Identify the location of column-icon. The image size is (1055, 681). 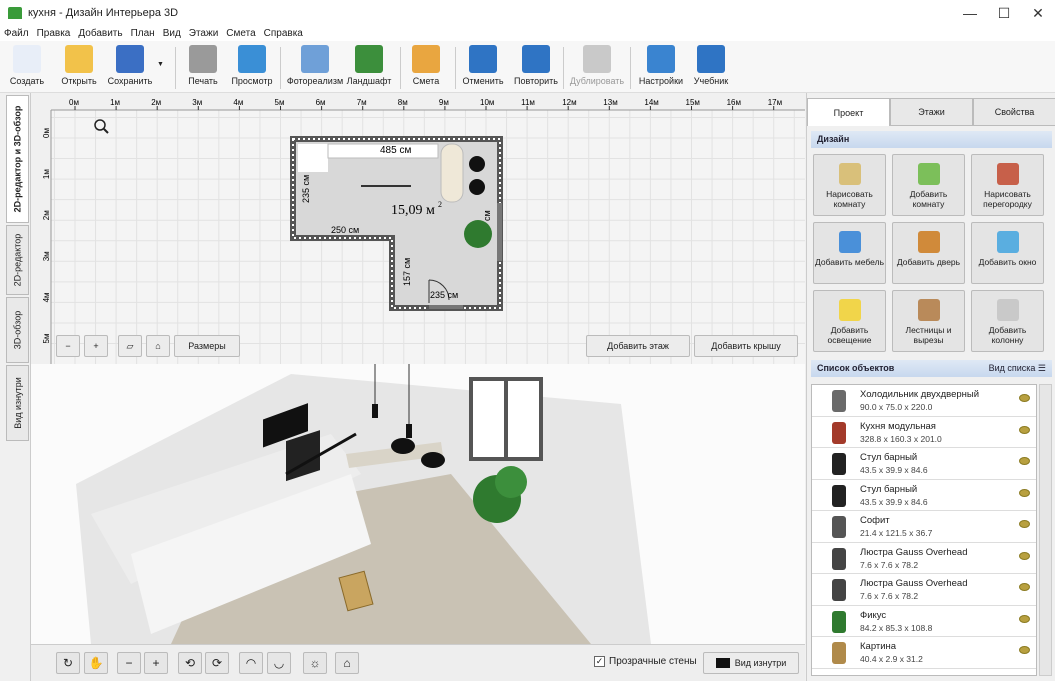
(1007, 310).